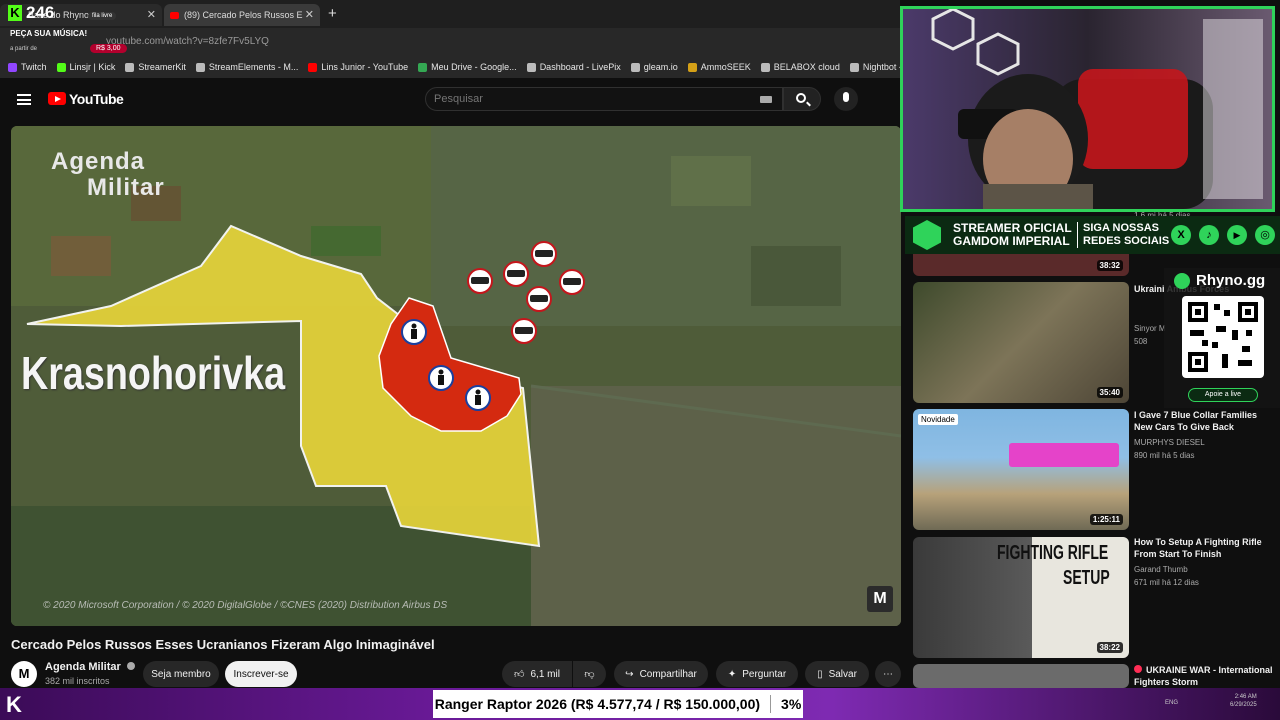  I want to click on bookmark-item: Lins Junior - YouTube, so click(358, 67).